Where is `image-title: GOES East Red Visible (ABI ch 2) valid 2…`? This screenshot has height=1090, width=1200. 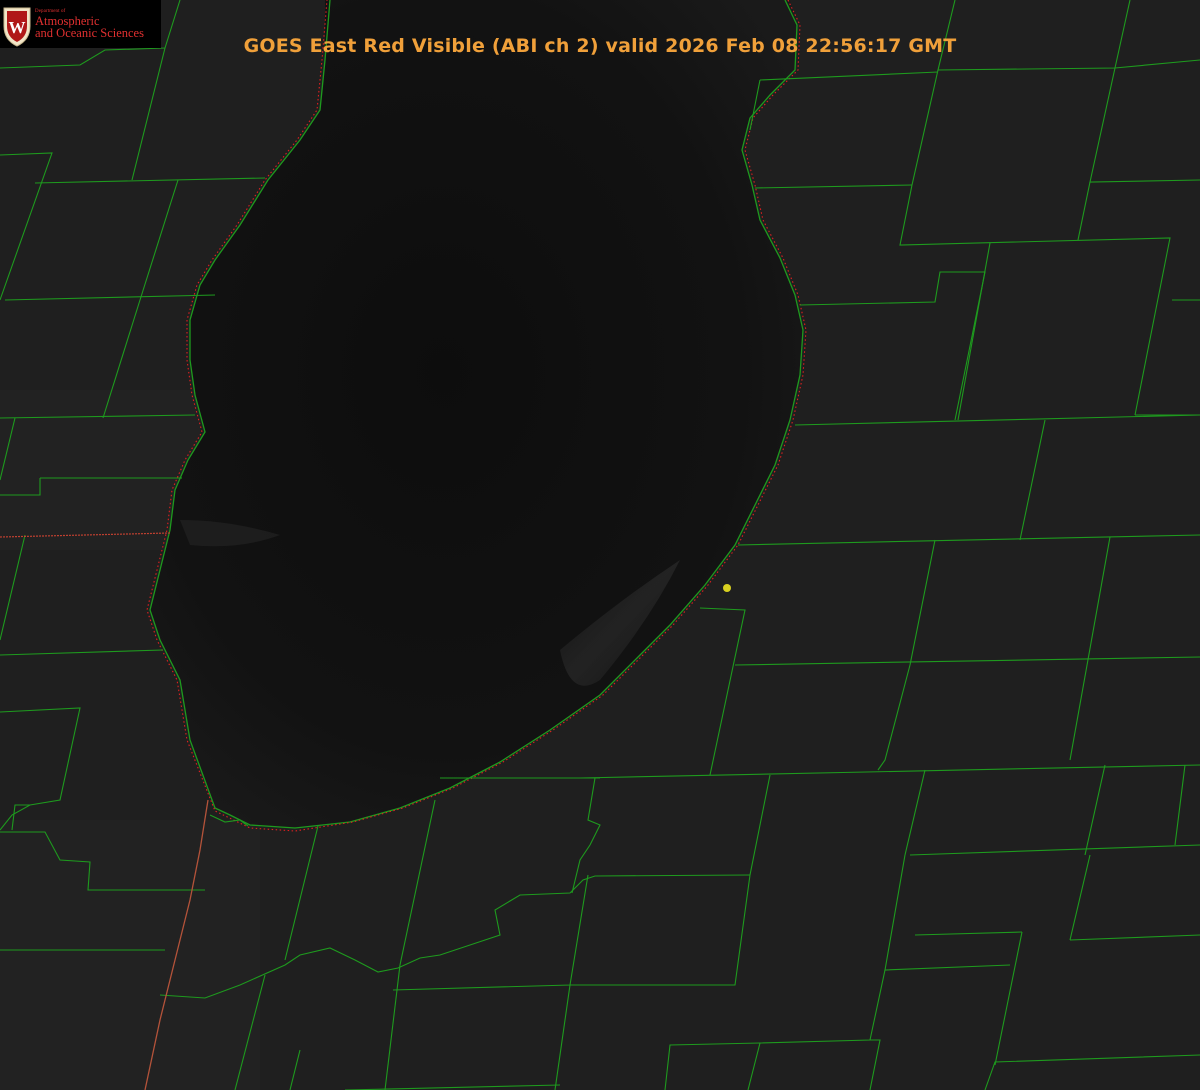
image-title: GOES East Red Visible (ABI ch 2) valid 2… is located at coordinates (600, 46).